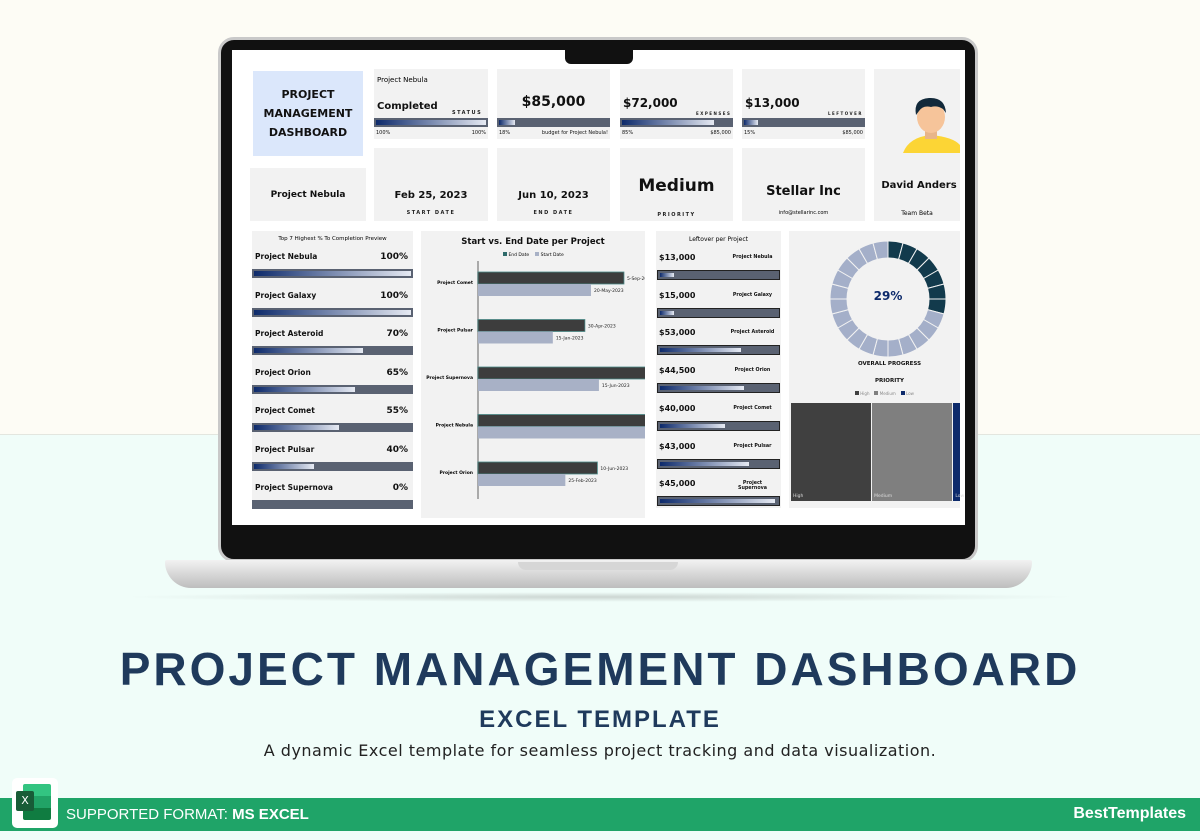 The width and height of the screenshot is (1200, 840). I want to click on completion-percent: 65%, so click(397, 372).